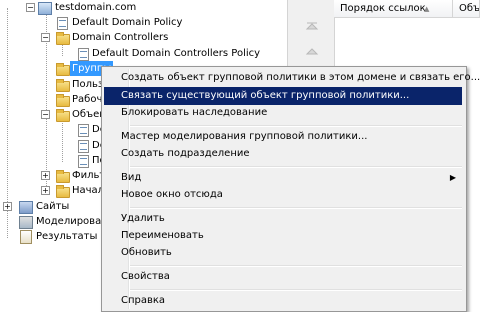  I want to click on modeling-icon, so click(26, 222).